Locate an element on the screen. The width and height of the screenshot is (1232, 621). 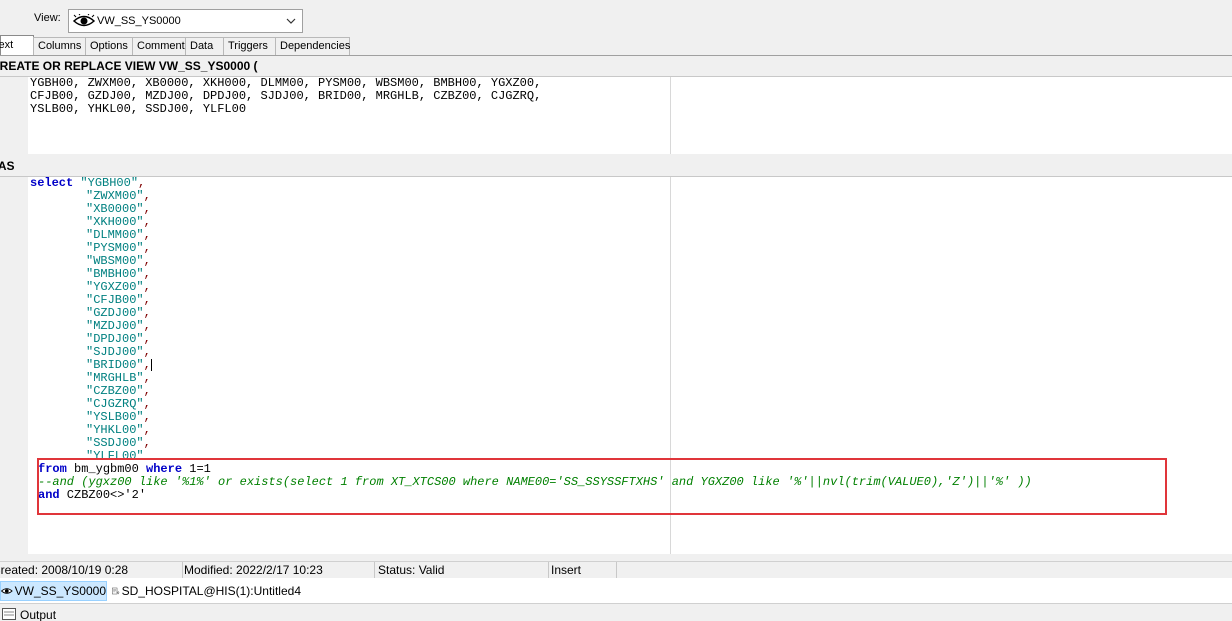
as-header: ) AS is located at coordinates (616, 166).